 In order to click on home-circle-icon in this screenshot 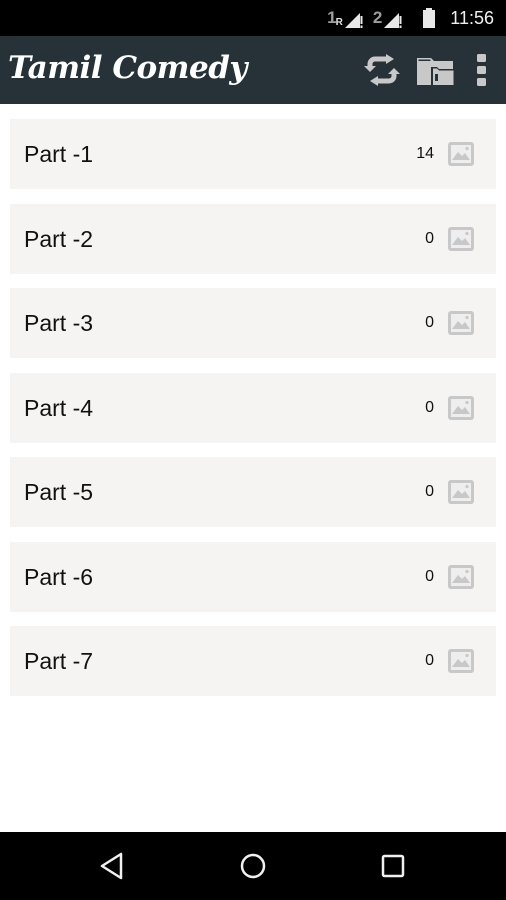, I will do `click(253, 866)`.